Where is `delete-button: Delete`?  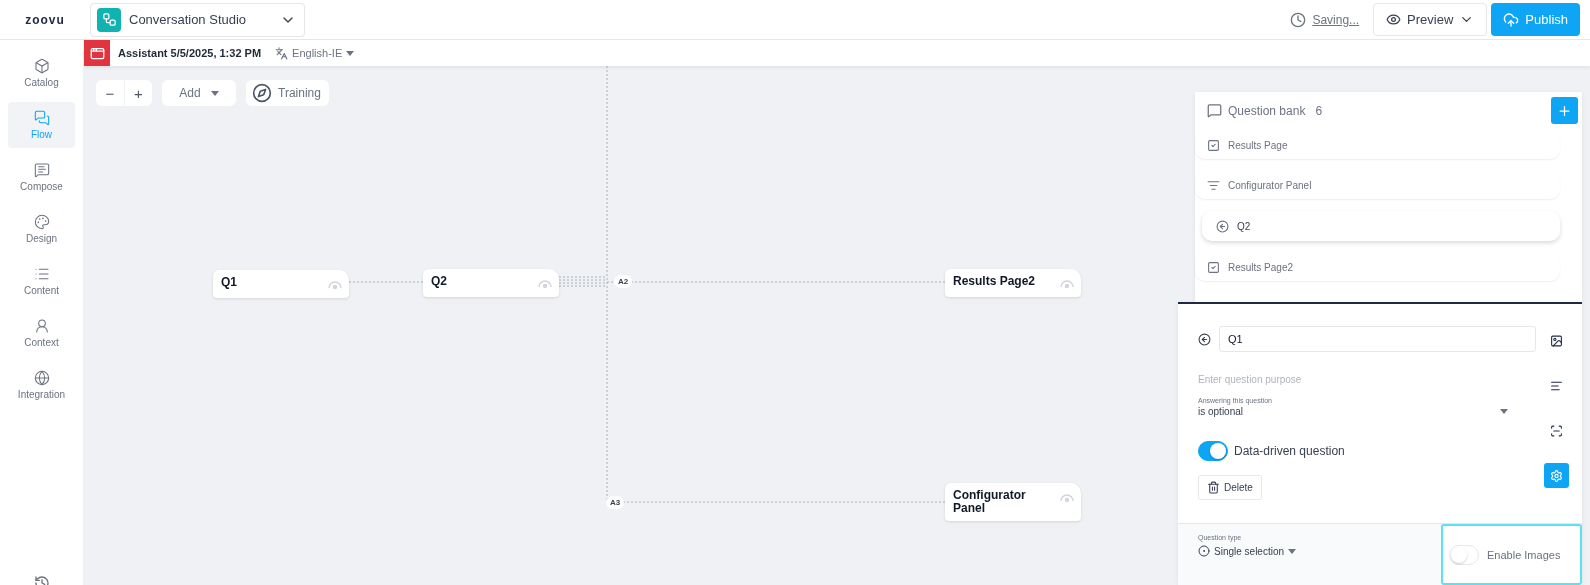 delete-button: Delete is located at coordinates (1230, 487).